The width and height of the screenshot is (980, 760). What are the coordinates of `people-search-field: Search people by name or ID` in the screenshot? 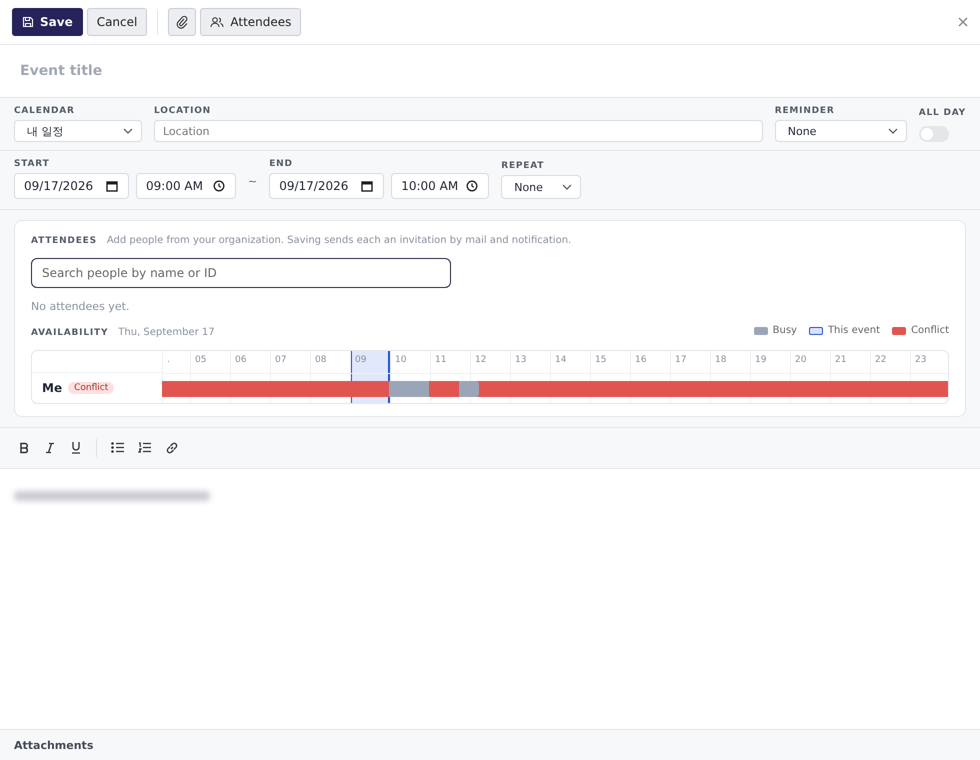 It's located at (241, 273).